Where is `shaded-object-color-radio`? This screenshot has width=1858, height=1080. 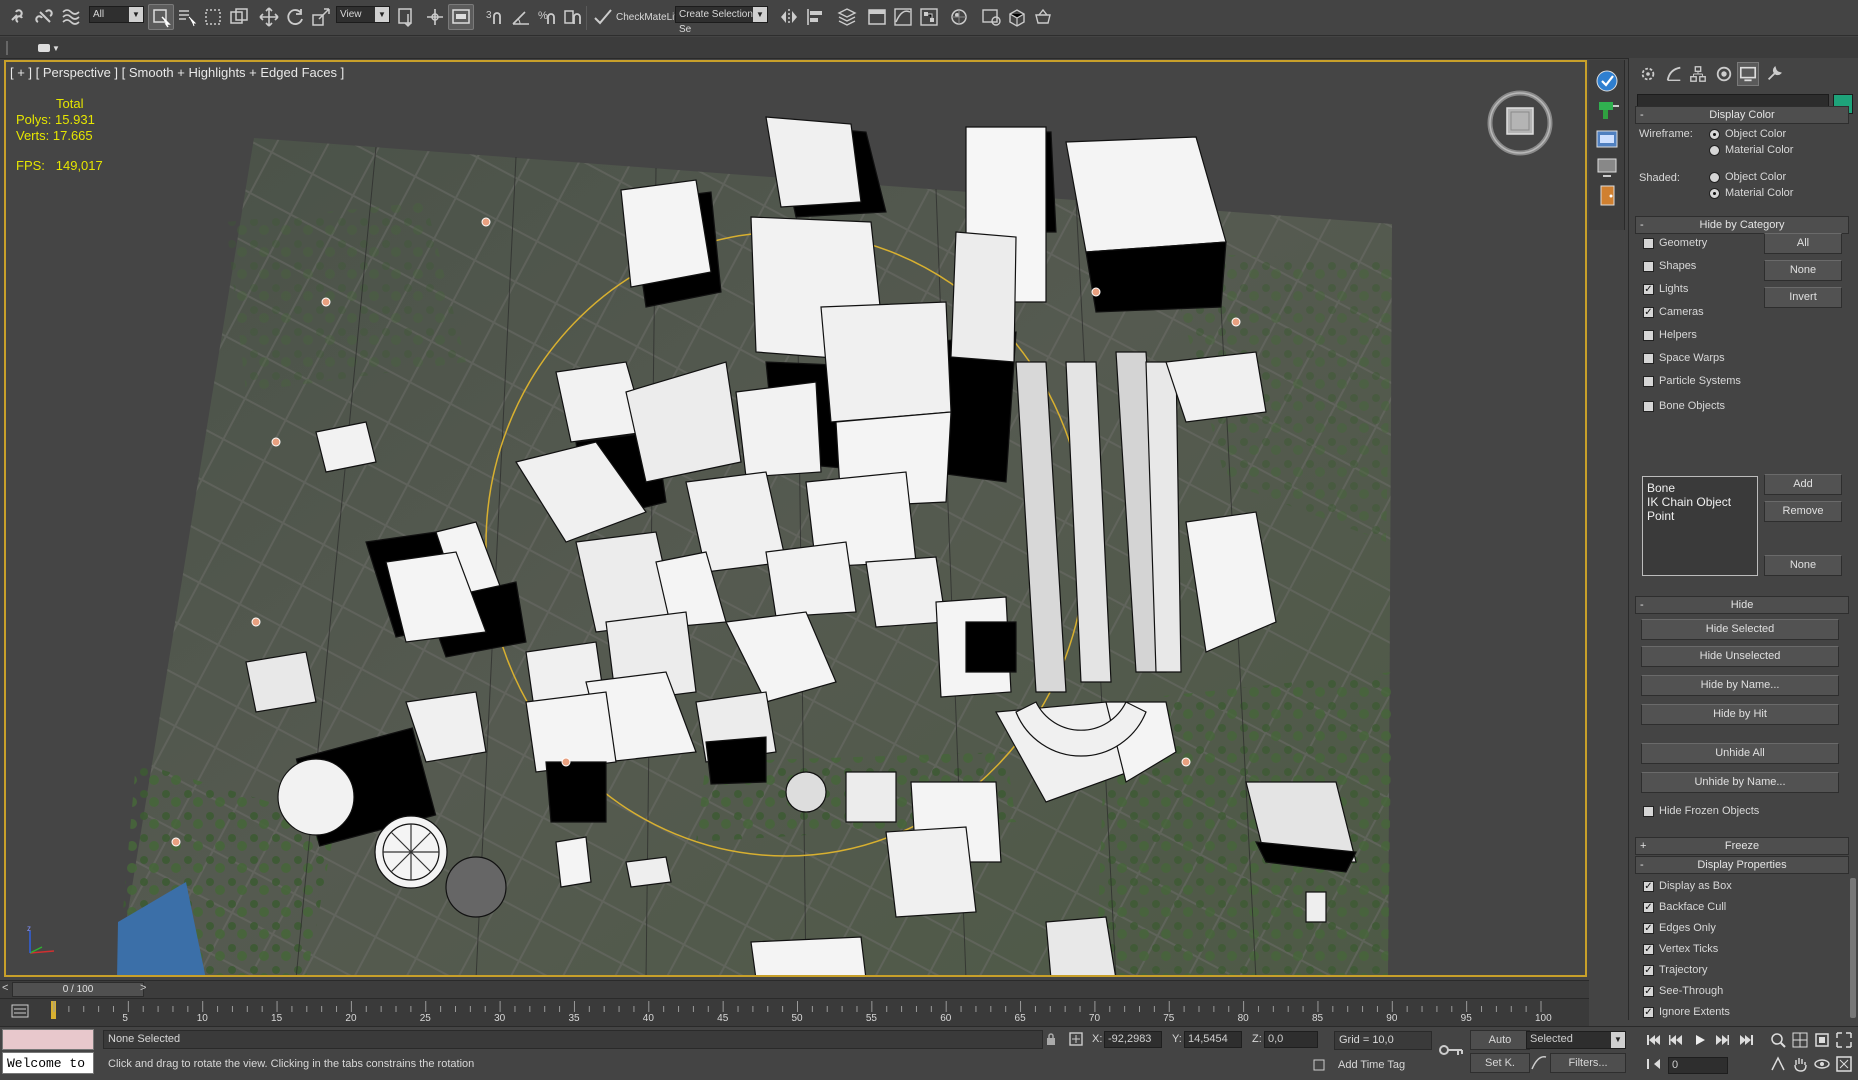 shaded-object-color-radio is located at coordinates (1714, 177).